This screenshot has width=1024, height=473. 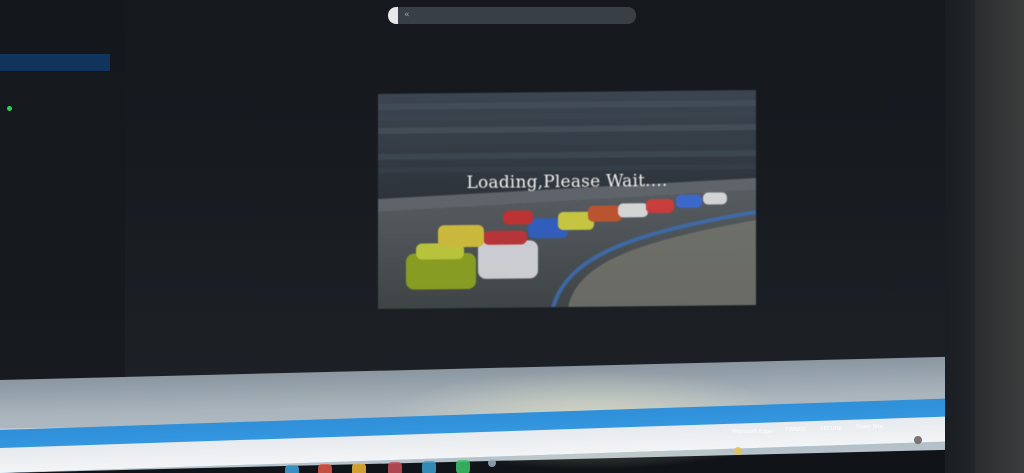 I want to click on tray-lightbulb-icon, so click(x=738, y=451).